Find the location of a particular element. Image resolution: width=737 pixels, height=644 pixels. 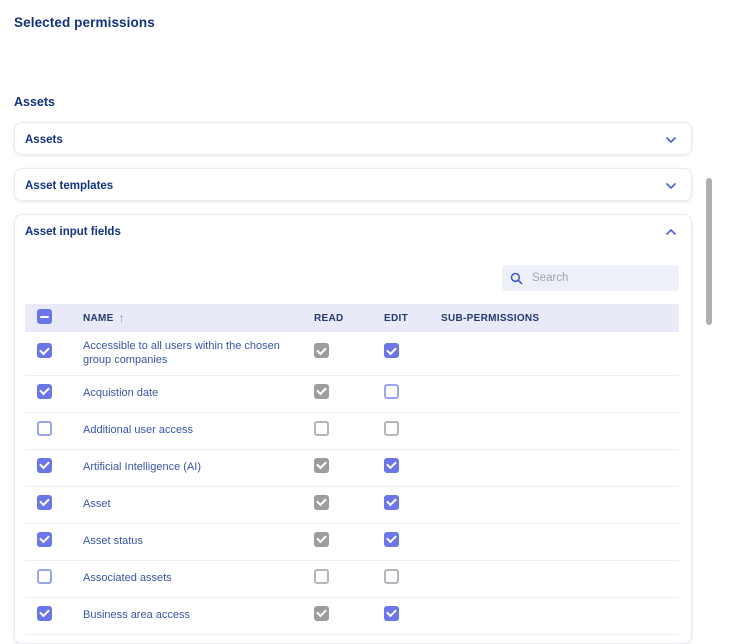

search-icon is located at coordinates (516, 278).